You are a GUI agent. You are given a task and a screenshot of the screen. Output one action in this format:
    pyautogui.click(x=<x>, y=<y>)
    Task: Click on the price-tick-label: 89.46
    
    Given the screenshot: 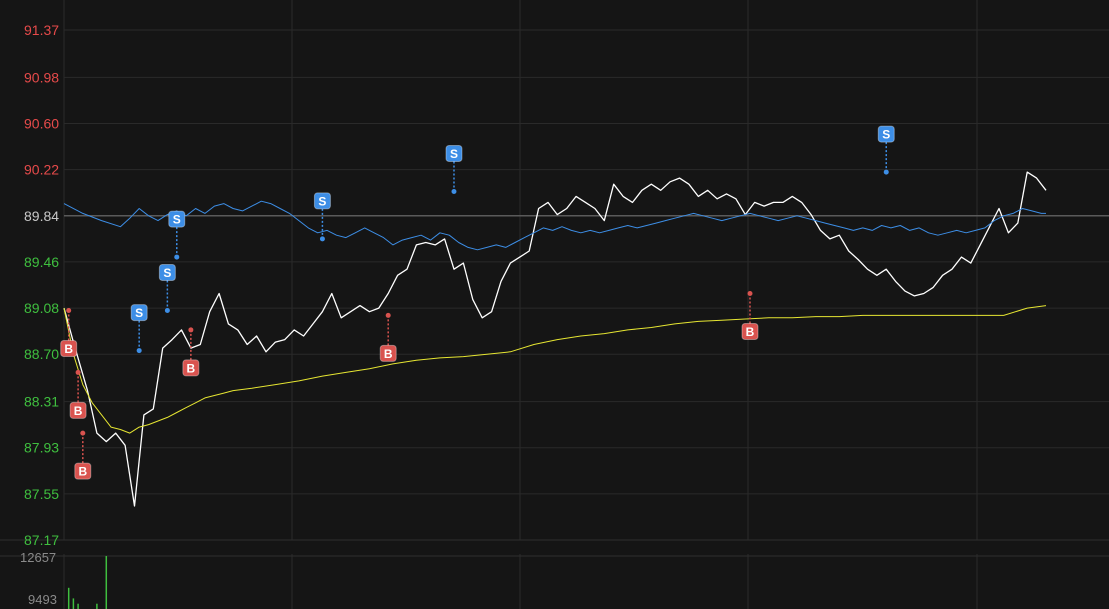 What is the action you would take?
    pyautogui.click(x=41, y=262)
    